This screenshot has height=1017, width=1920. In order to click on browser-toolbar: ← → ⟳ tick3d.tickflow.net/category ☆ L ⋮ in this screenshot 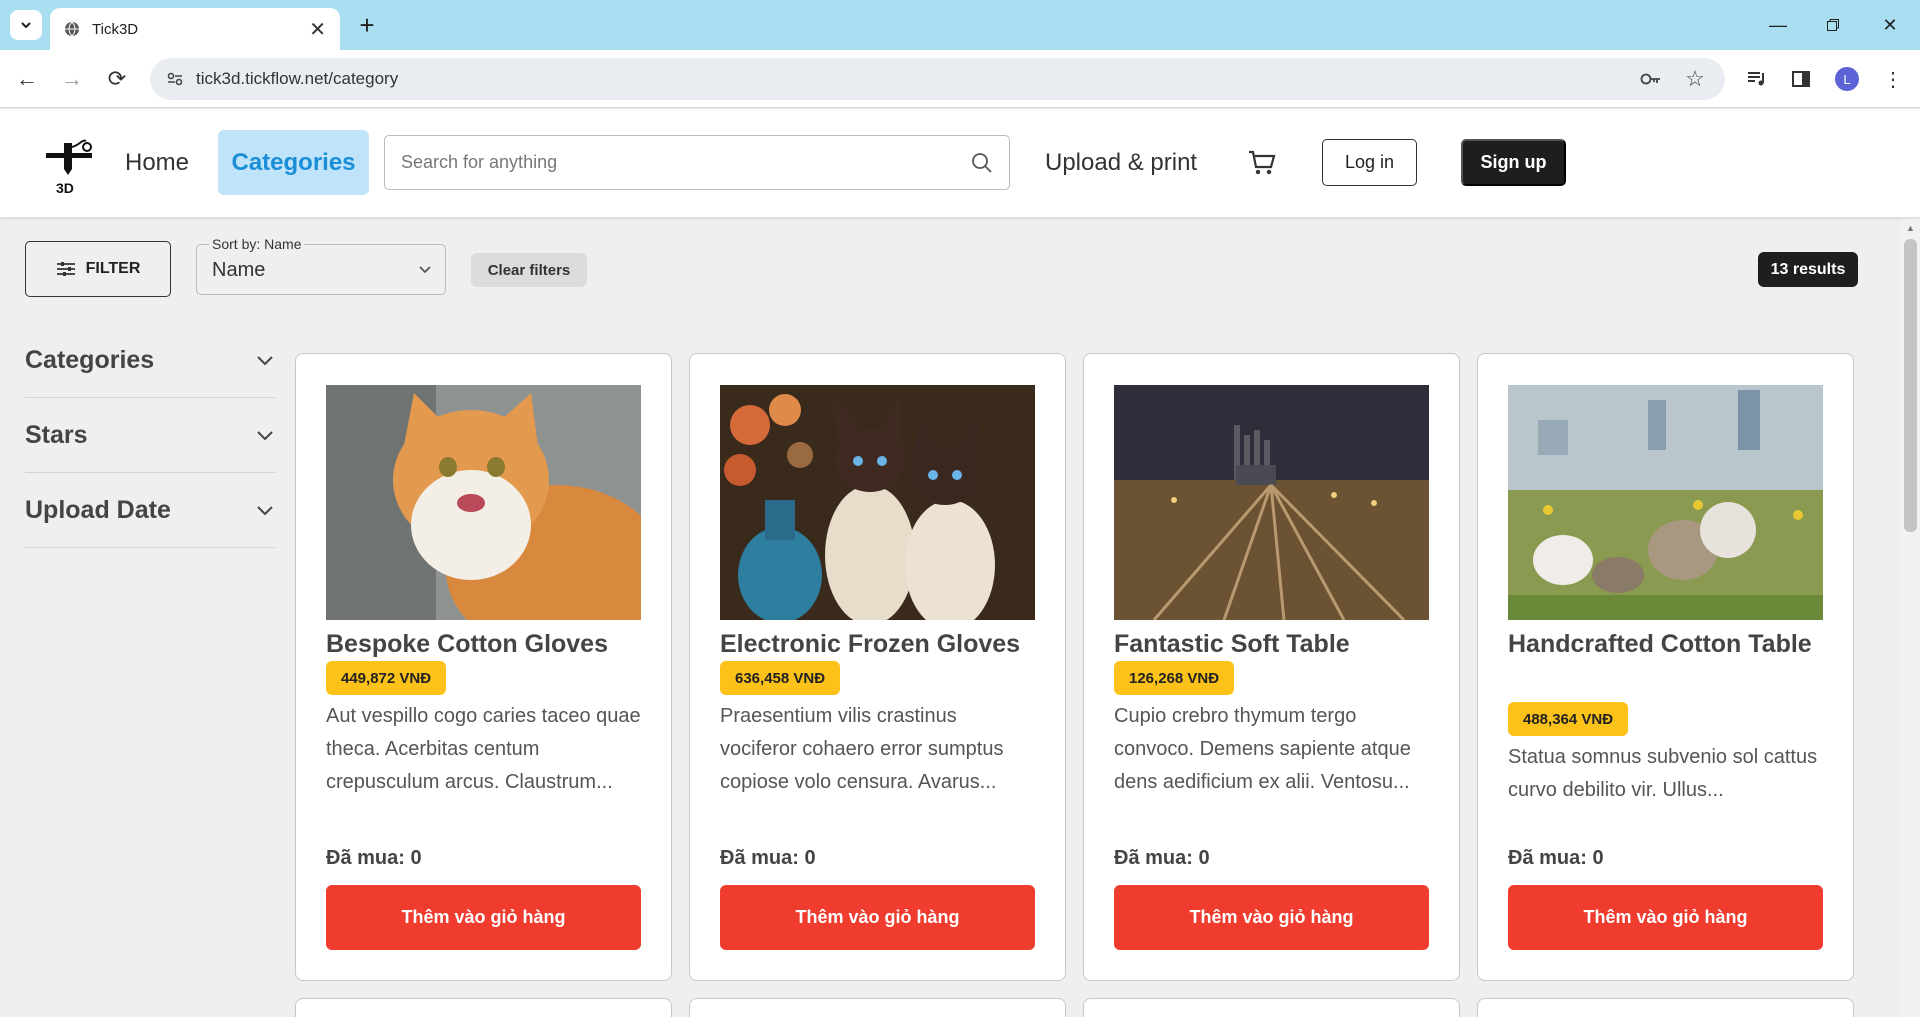, I will do `click(960, 79)`.